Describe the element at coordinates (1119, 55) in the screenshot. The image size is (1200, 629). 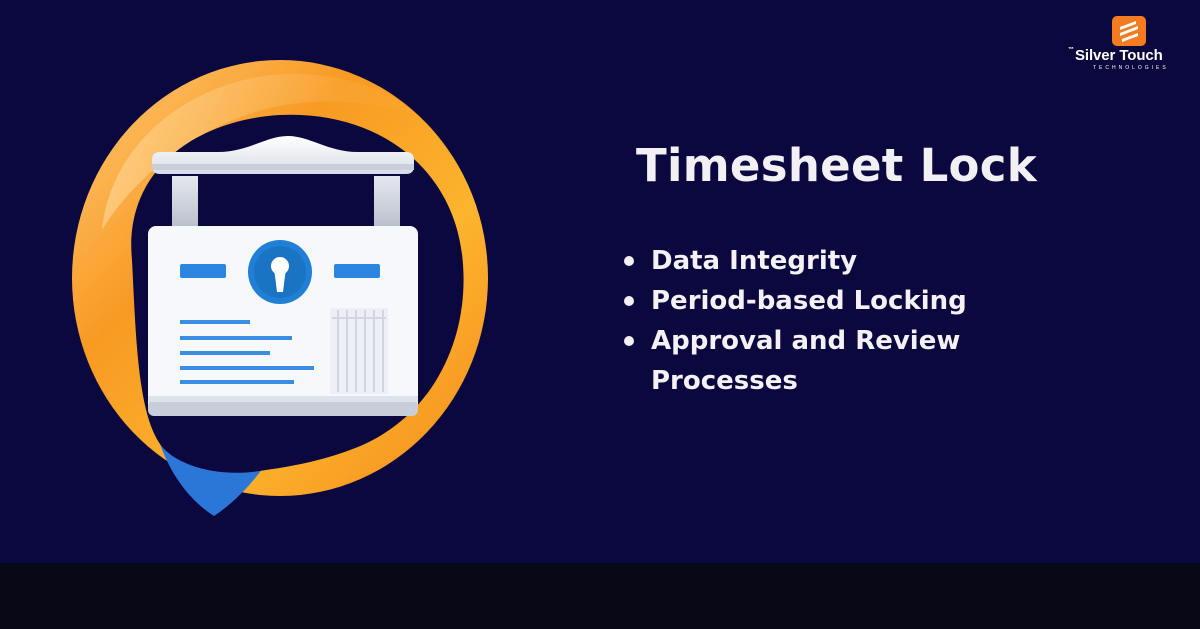
I see `brand-name: Silver Touch` at that location.